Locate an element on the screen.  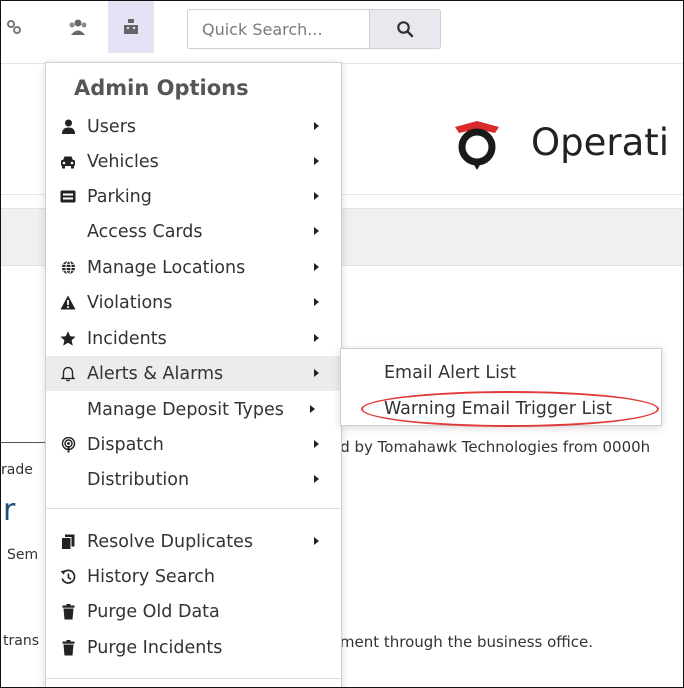
user-icon is located at coordinates (68, 127).